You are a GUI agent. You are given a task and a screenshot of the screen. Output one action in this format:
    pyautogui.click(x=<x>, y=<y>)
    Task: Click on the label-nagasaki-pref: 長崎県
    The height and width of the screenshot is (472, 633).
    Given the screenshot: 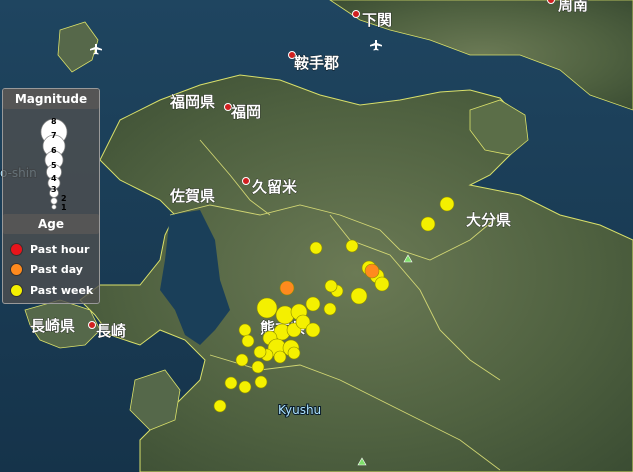 What is the action you would take?
    pyautogui.click(x=52, y=326)
    